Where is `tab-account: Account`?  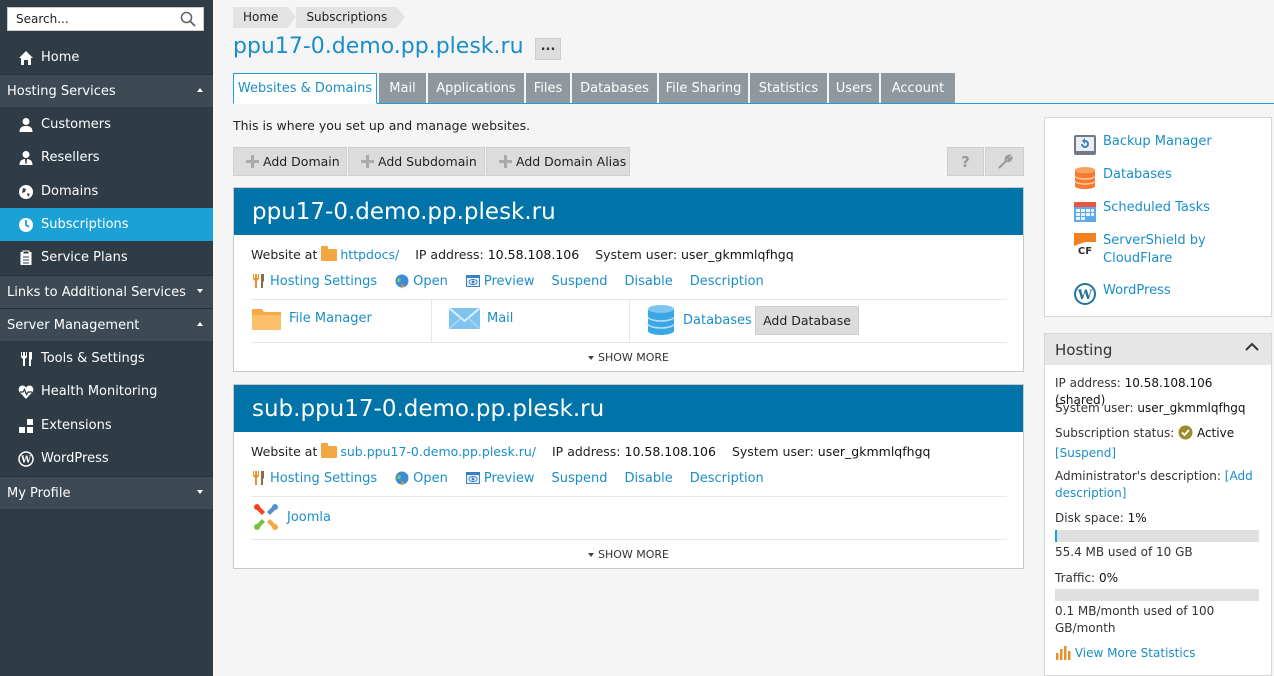
tab-account: Account is located at coordinates (918, 88).